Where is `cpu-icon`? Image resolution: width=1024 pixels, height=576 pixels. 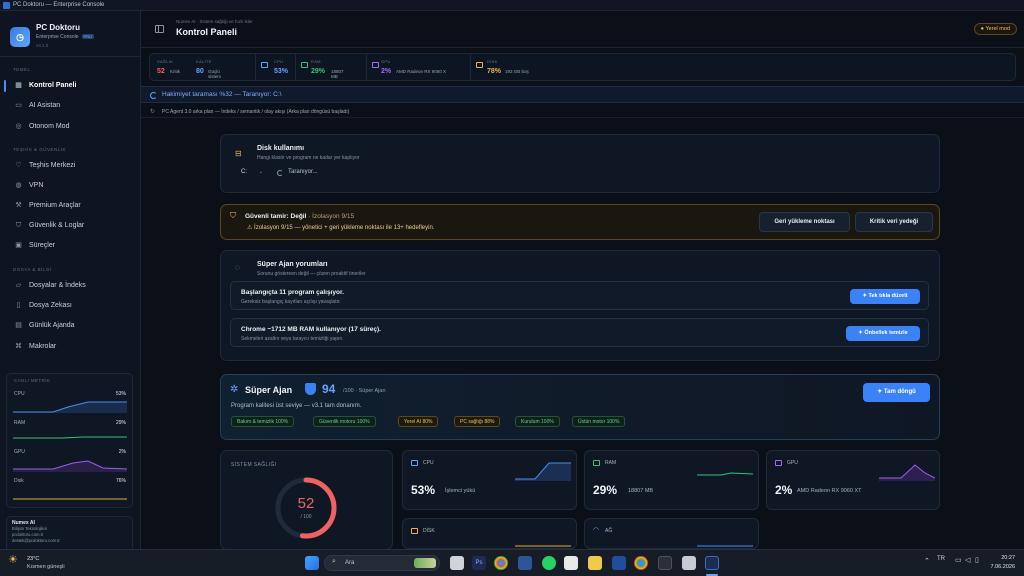 cpu-icon is located at coordinates (414, 463).